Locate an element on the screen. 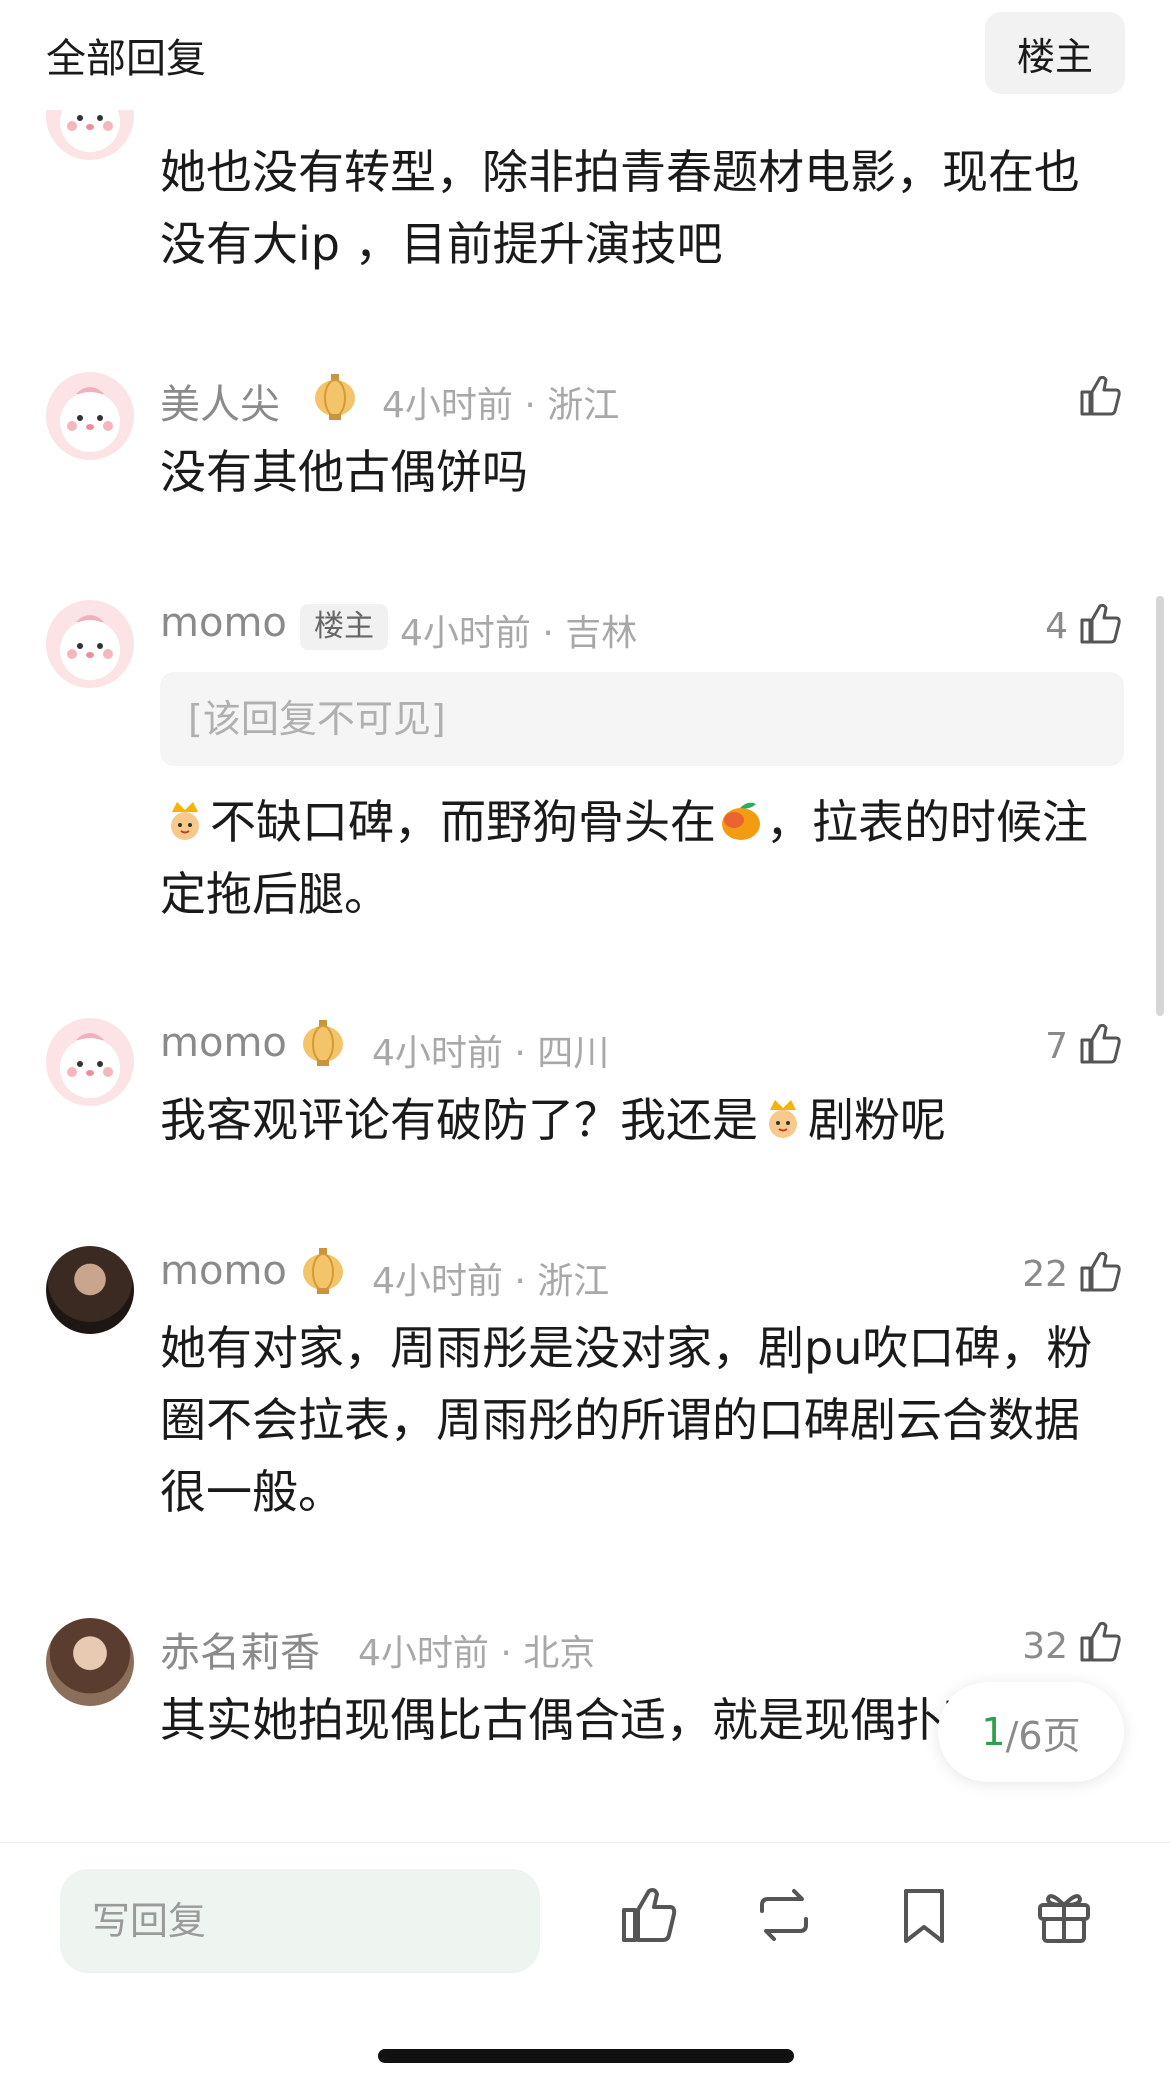 This screenshot has width=1170, height=2093. comment-meta: 4小时前 · 北京 is located at coordinates (477, 1653).